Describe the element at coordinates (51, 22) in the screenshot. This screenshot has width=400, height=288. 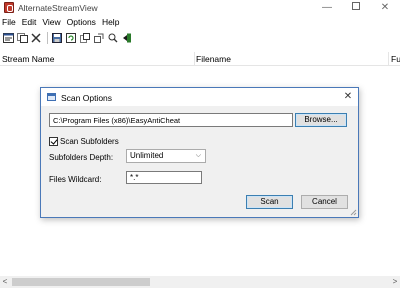
I see `menu-view: View` at that location.